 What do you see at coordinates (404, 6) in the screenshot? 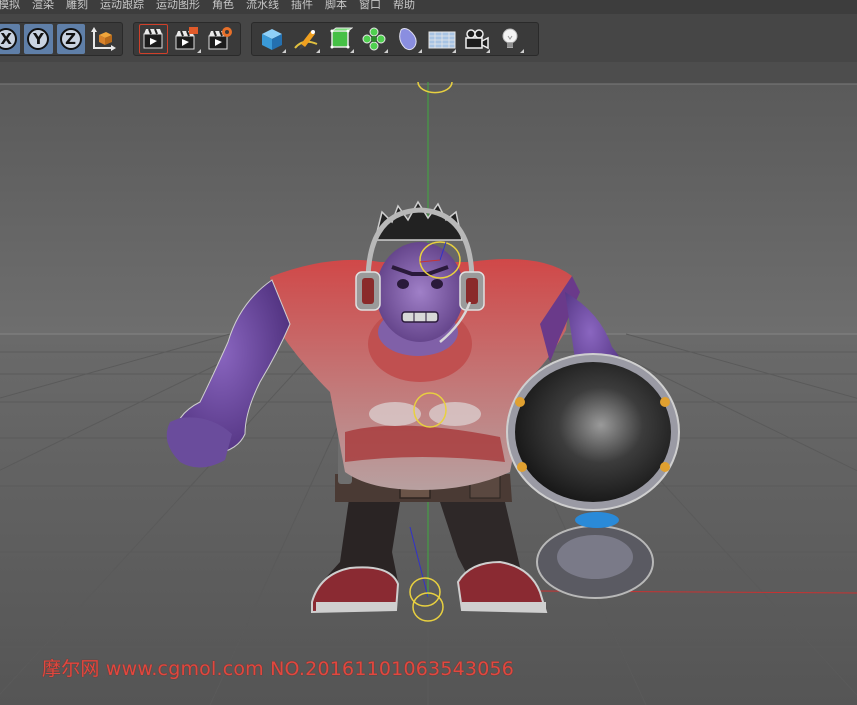
I see `menu-help: 帮助` at bounding box center [404, 6].